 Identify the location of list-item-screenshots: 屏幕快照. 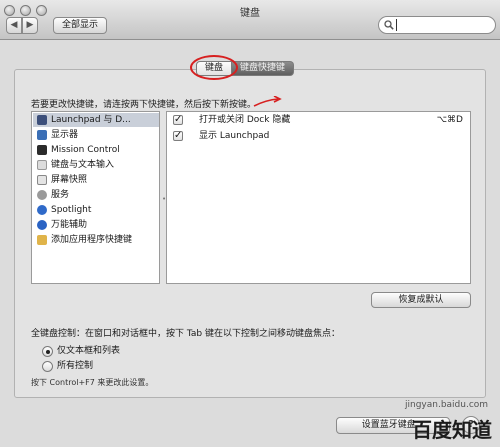
(96, 180).